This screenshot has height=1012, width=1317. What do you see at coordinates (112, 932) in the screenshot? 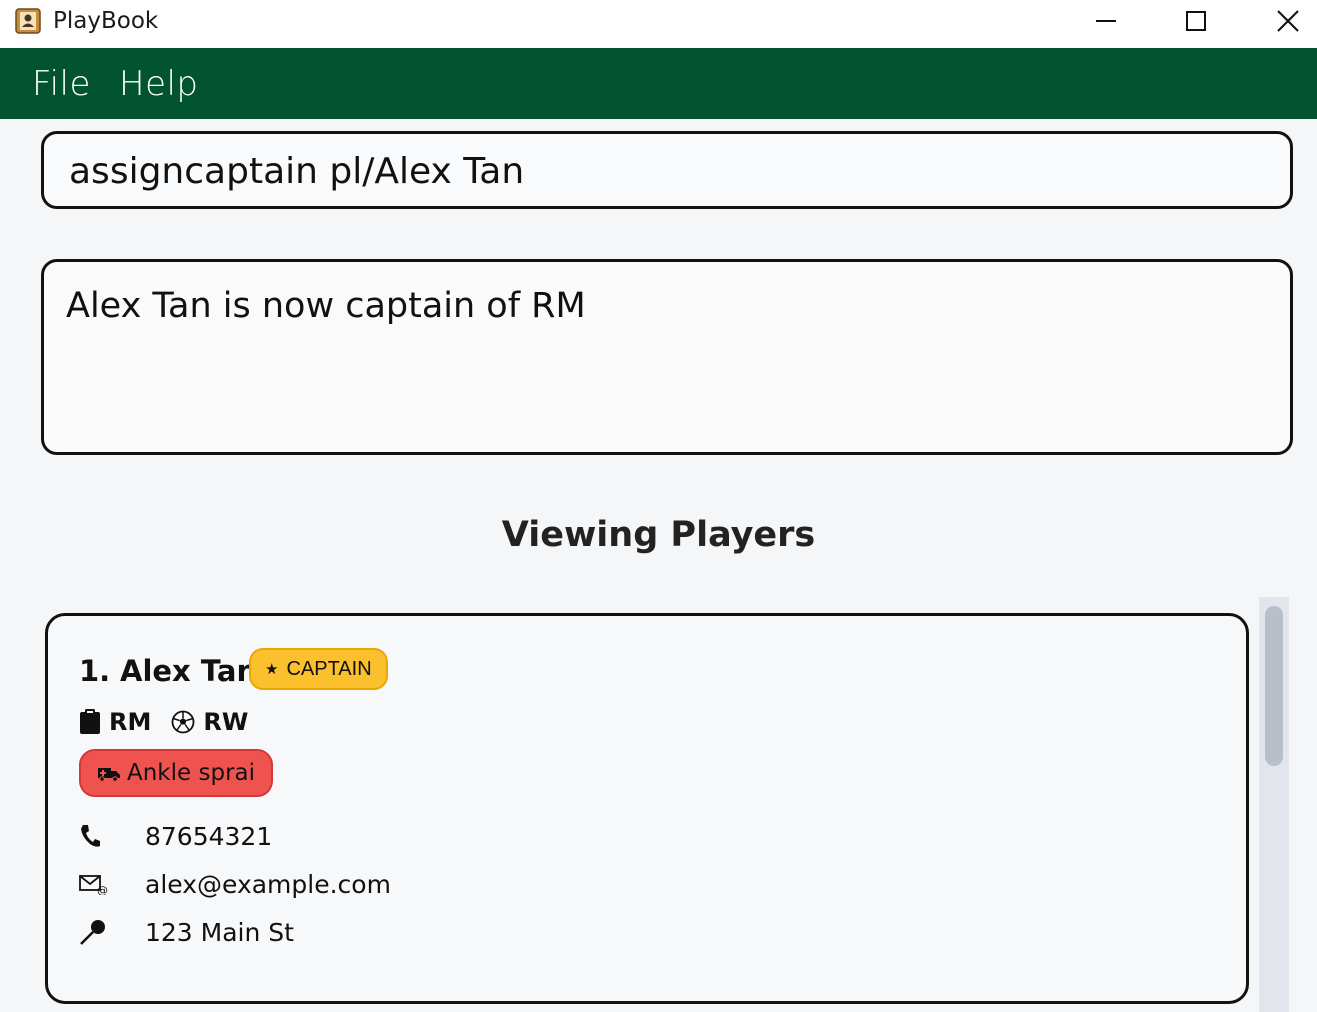
I see `map-pin-icon` at bounding box center [112, 932].